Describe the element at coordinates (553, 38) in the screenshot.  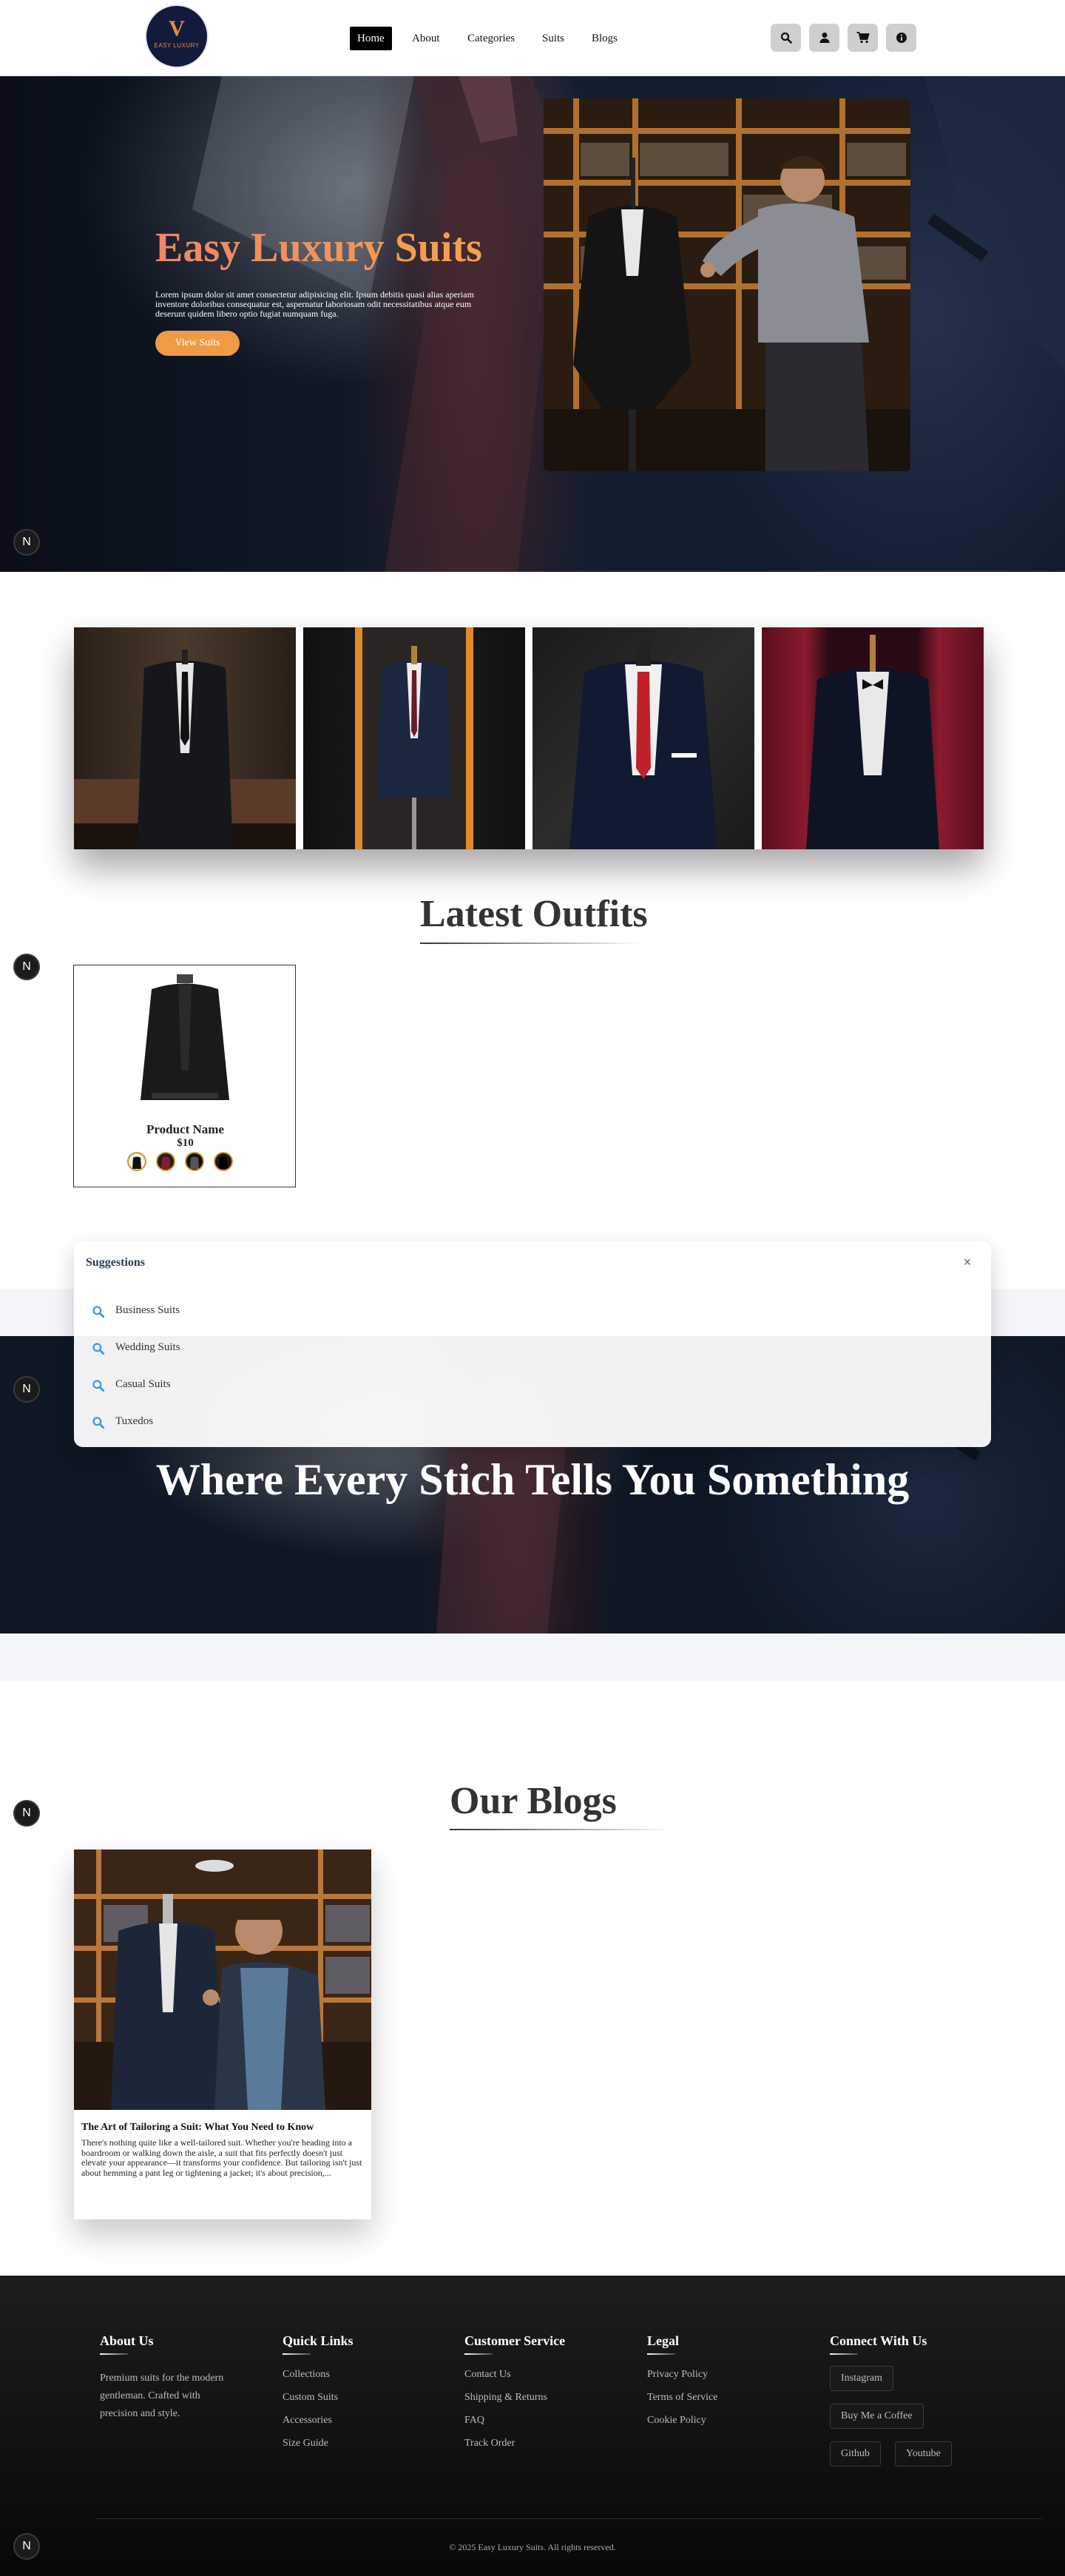
I see `nav-suits: Suits` at that location.